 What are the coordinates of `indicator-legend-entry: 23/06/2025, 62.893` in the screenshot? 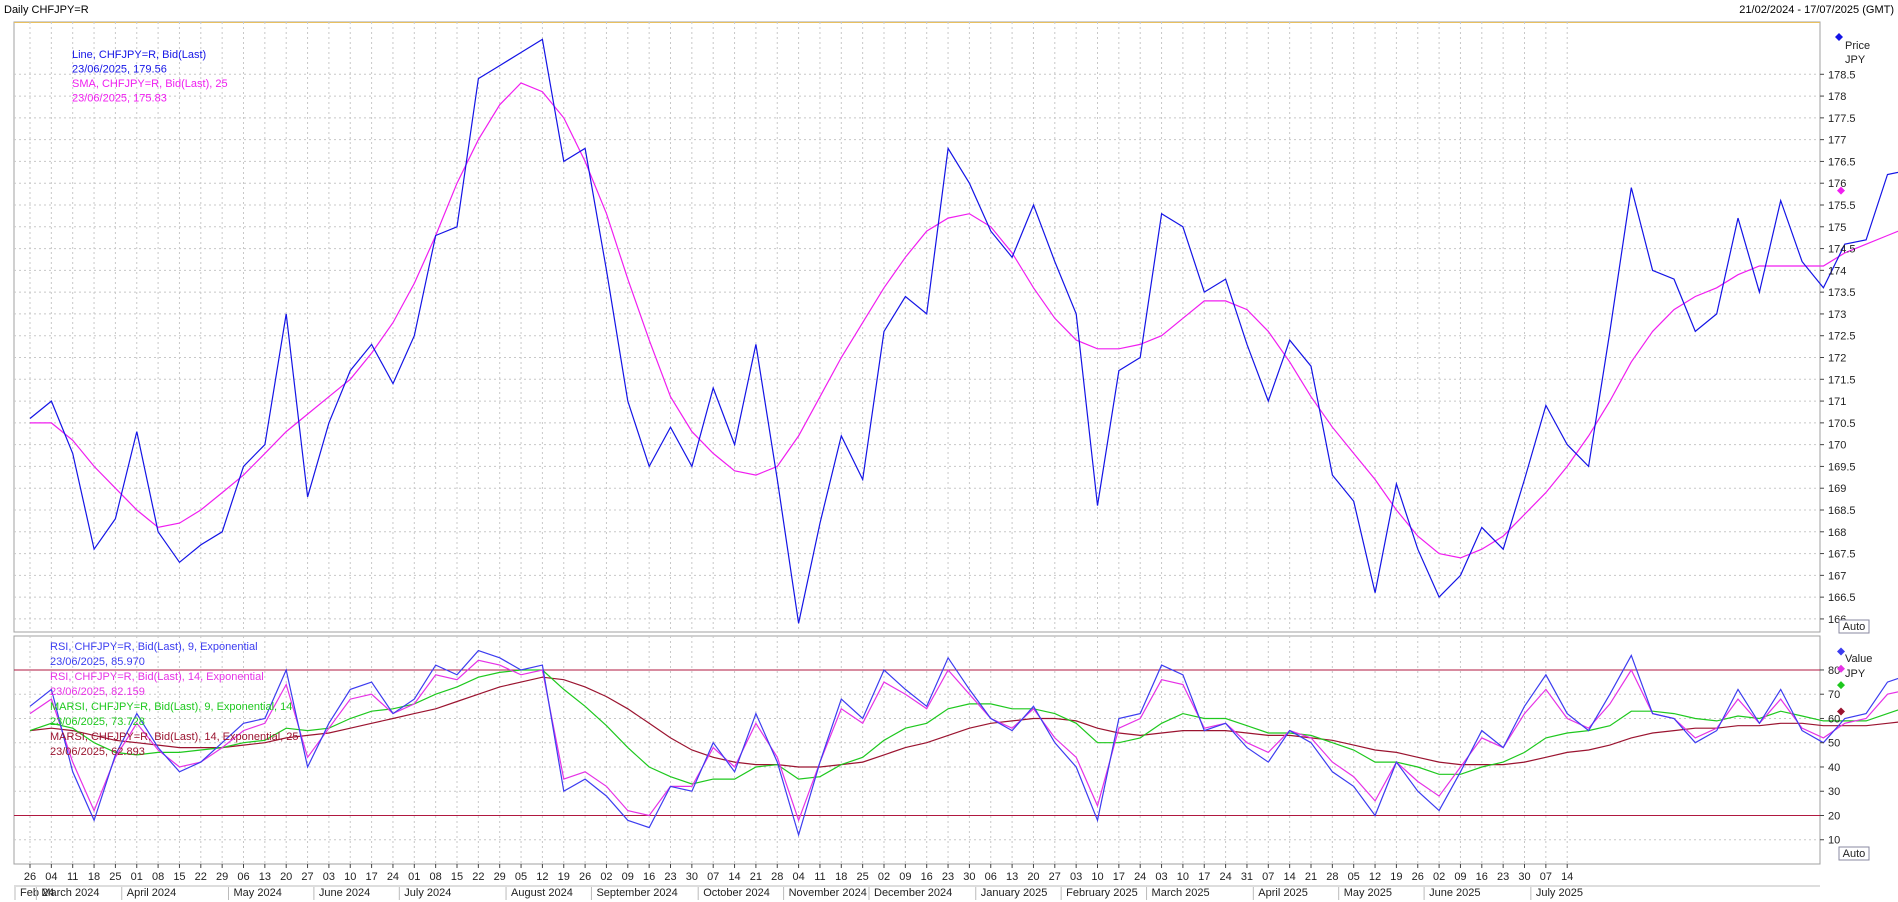 It's located at (97, 752).